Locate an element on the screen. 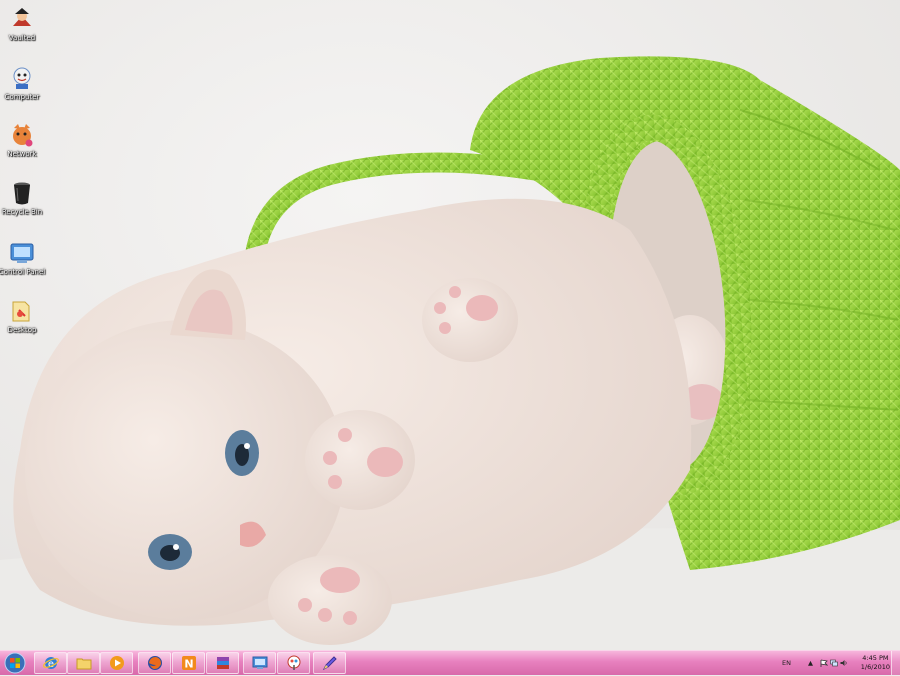  clock-date: 1/6/2010 is located at coordinates (875, 667).